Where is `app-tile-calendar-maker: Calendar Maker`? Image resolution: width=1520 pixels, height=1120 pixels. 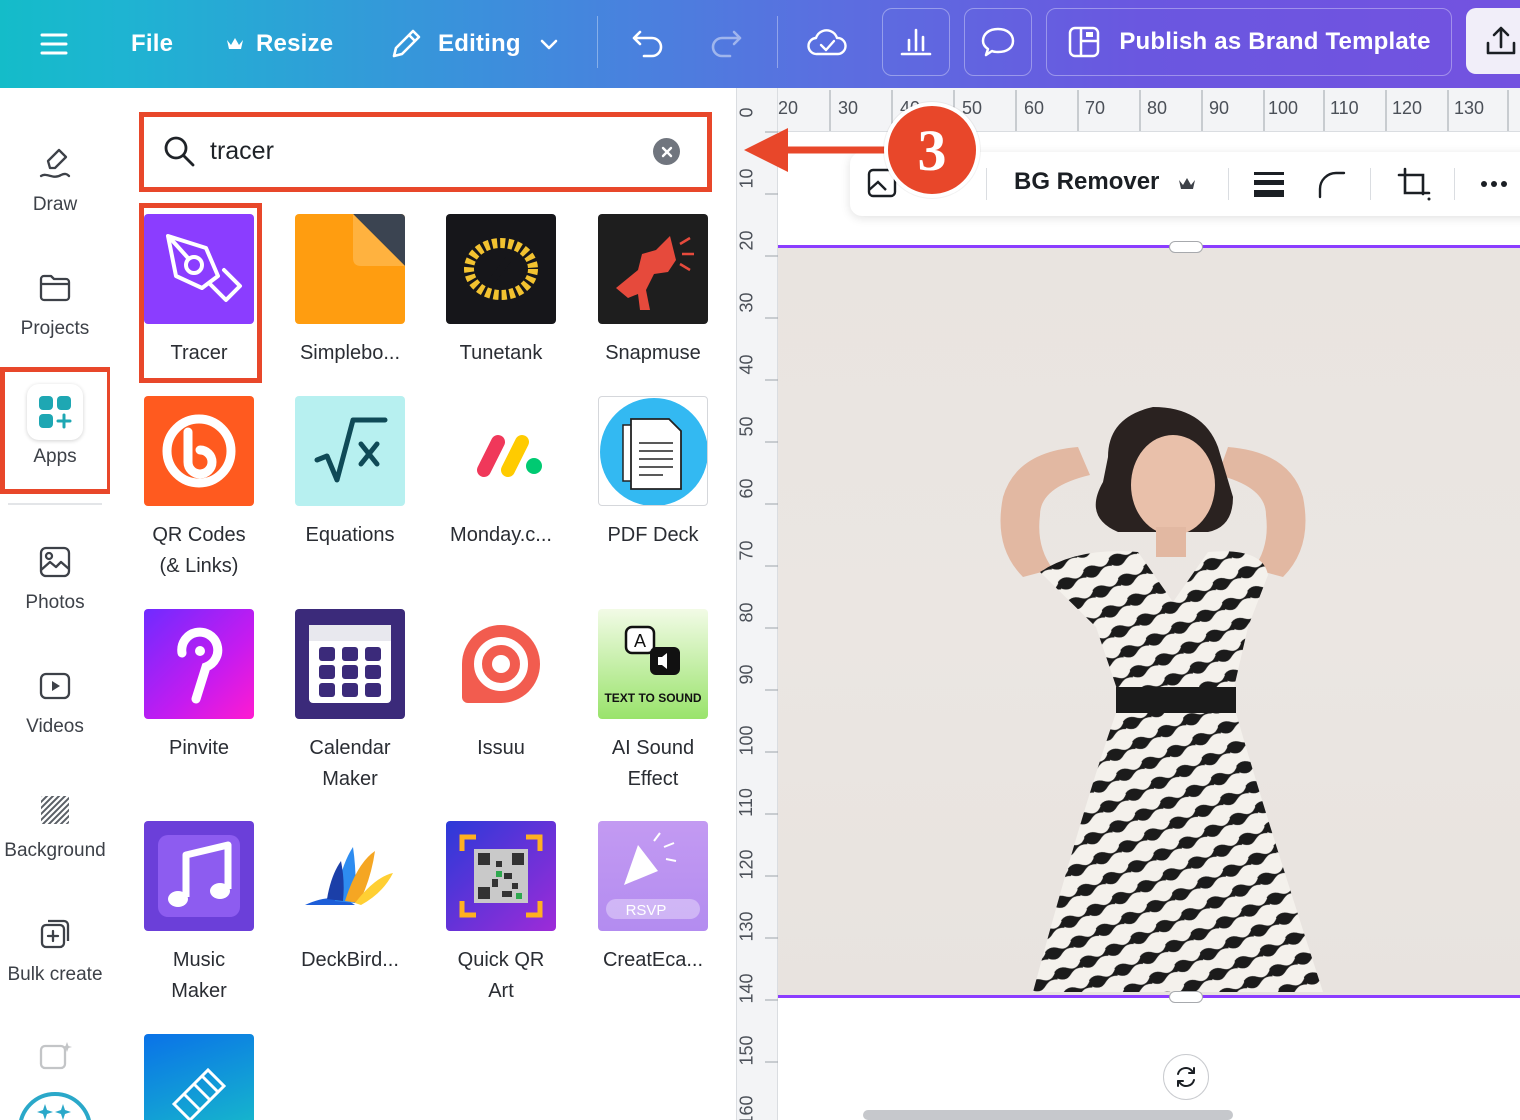
app-tile-calendar-maker: Calendar Maker is located at coordinates (350, 702).